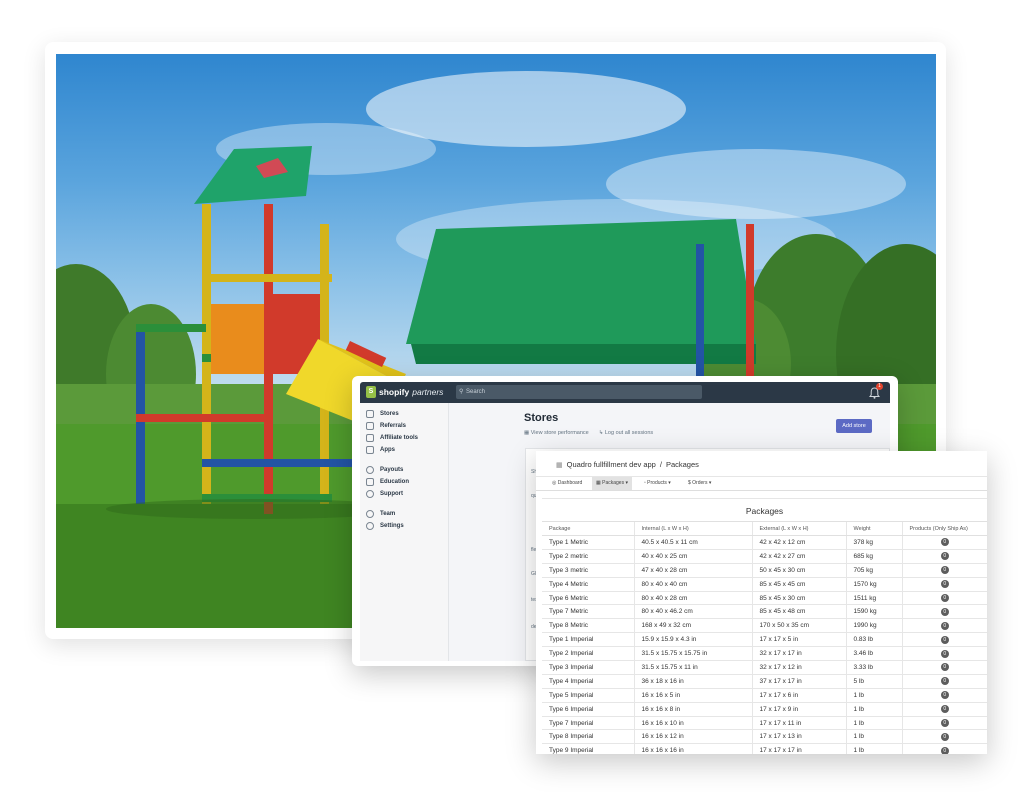 The image size is (1022, 792). Describe the element at coordinates (370, 426) in the screenshot. I see `referrals-icon` at that location.